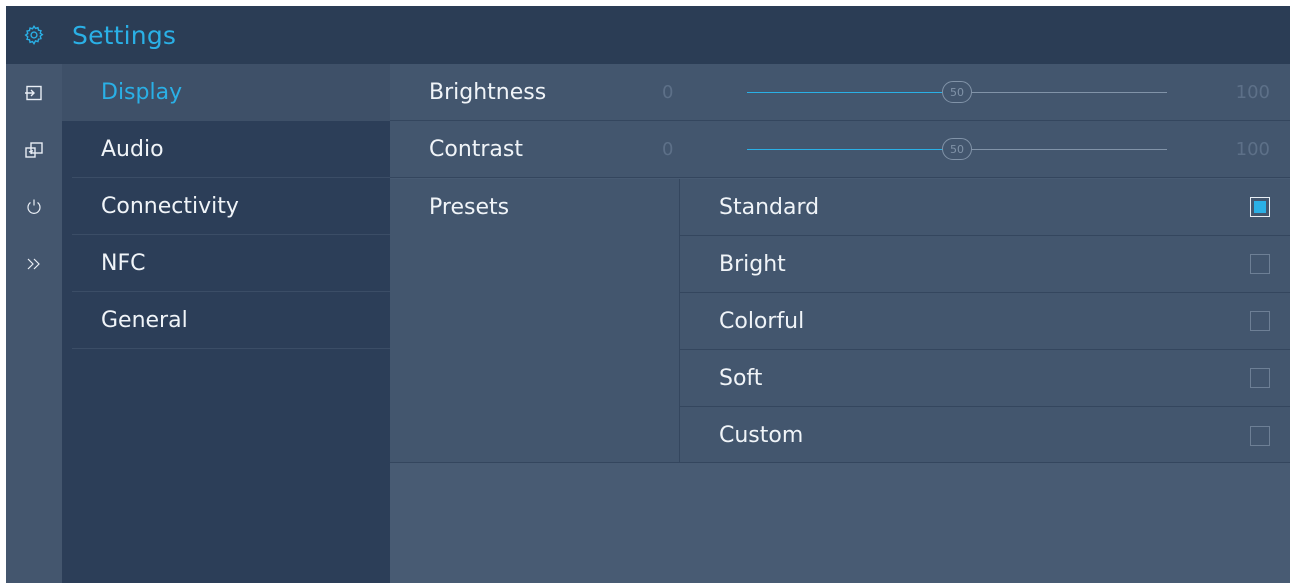 The image size is (1294, 583). I want to click on app-title: Settings, so click(124, 35).